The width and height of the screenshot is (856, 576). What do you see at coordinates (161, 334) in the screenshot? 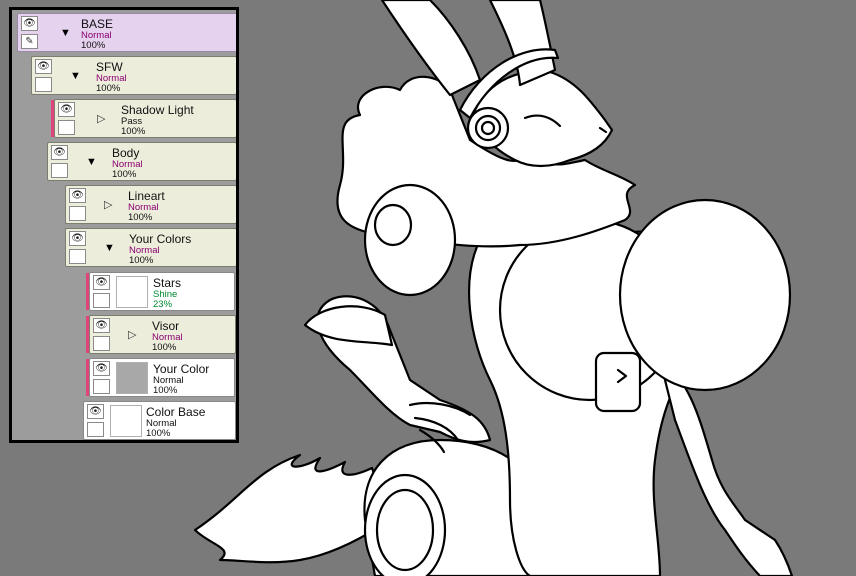
I see `layer-row-visor: 👁 ▷ Visor Normal 100%` at bounding box center [161, 334].